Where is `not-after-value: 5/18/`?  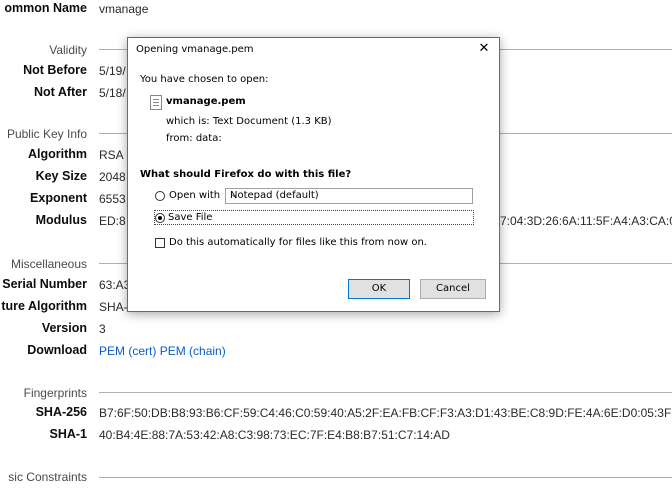
not-after-value: 5/18/ is located at coordinates (112, 93).